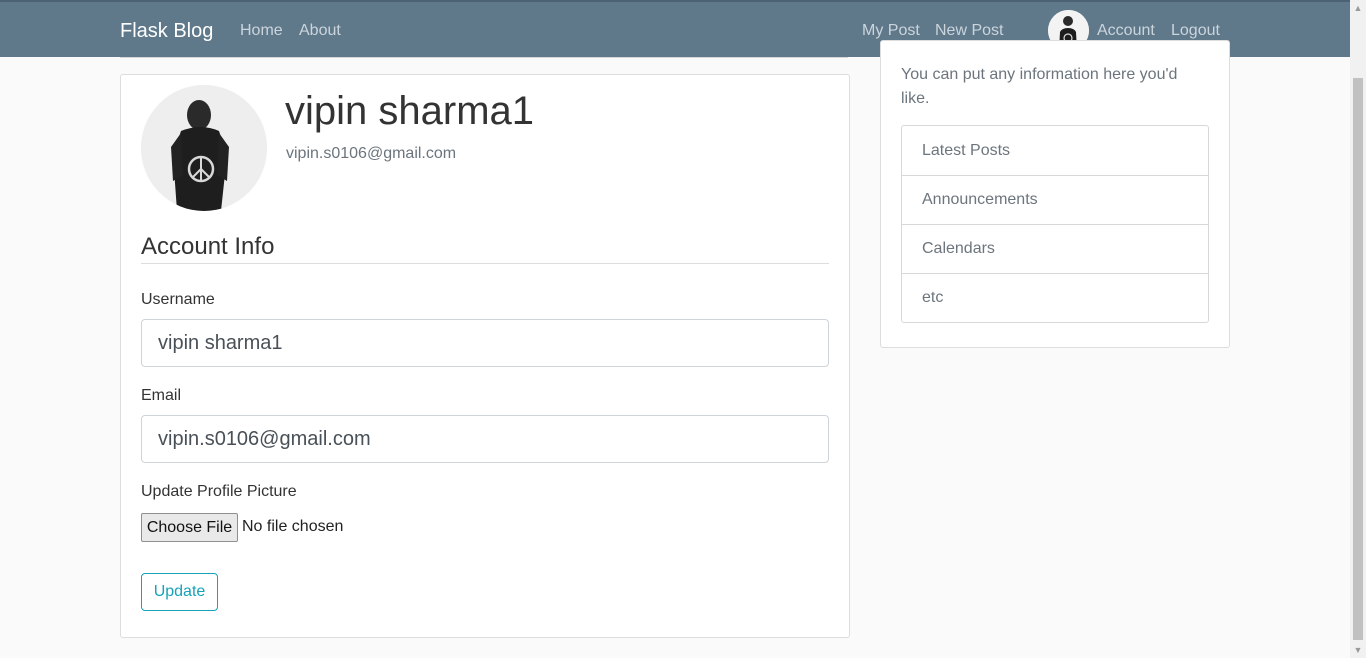 The image size is (1366, 658). What do you see at coordinates (189, 527) in the screenshot?
I see `choose-file-button: Choose File` at bounding box center [189, 527].